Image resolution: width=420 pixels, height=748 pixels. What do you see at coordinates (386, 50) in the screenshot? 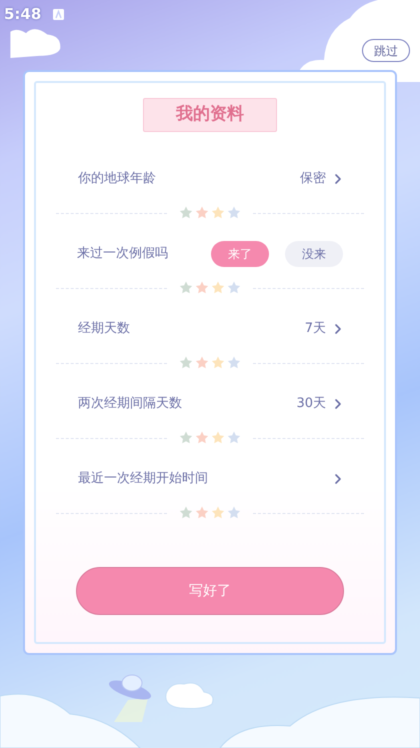
I see `skip-button: 跳过` at bounding box center [386, 50].